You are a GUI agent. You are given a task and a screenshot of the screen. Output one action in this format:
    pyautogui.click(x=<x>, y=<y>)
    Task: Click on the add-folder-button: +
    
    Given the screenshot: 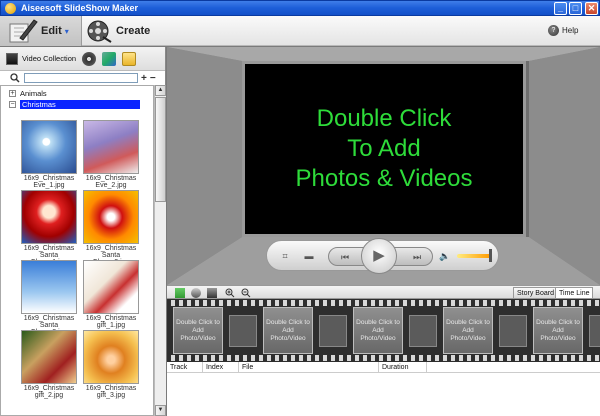 What is the action you would take?
    pyautogui.click(x=144, y=78)
    